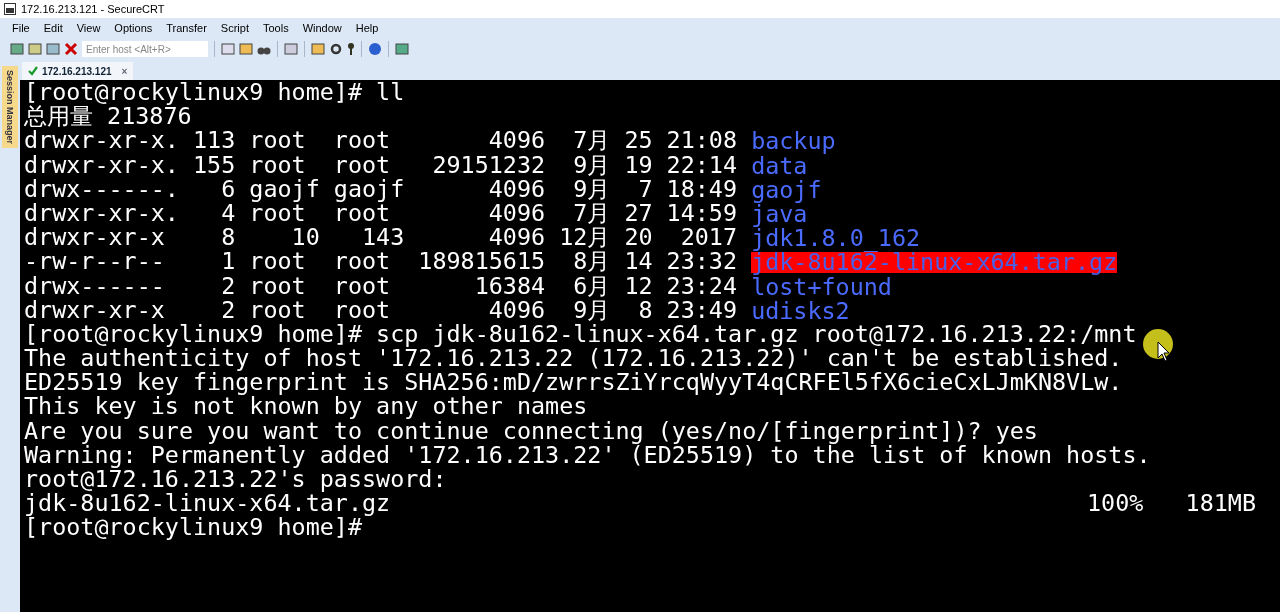 The image size is (1280, 612). Describe the element at coordinates (573, 382) in the screenshot. I see `terminal-line: ED25519 key fingerprint is SHA256:mD/zwrrsZiYrcqWyyT4qCRFEl5fX6cieCxLJmKN8VLw.` at that location.